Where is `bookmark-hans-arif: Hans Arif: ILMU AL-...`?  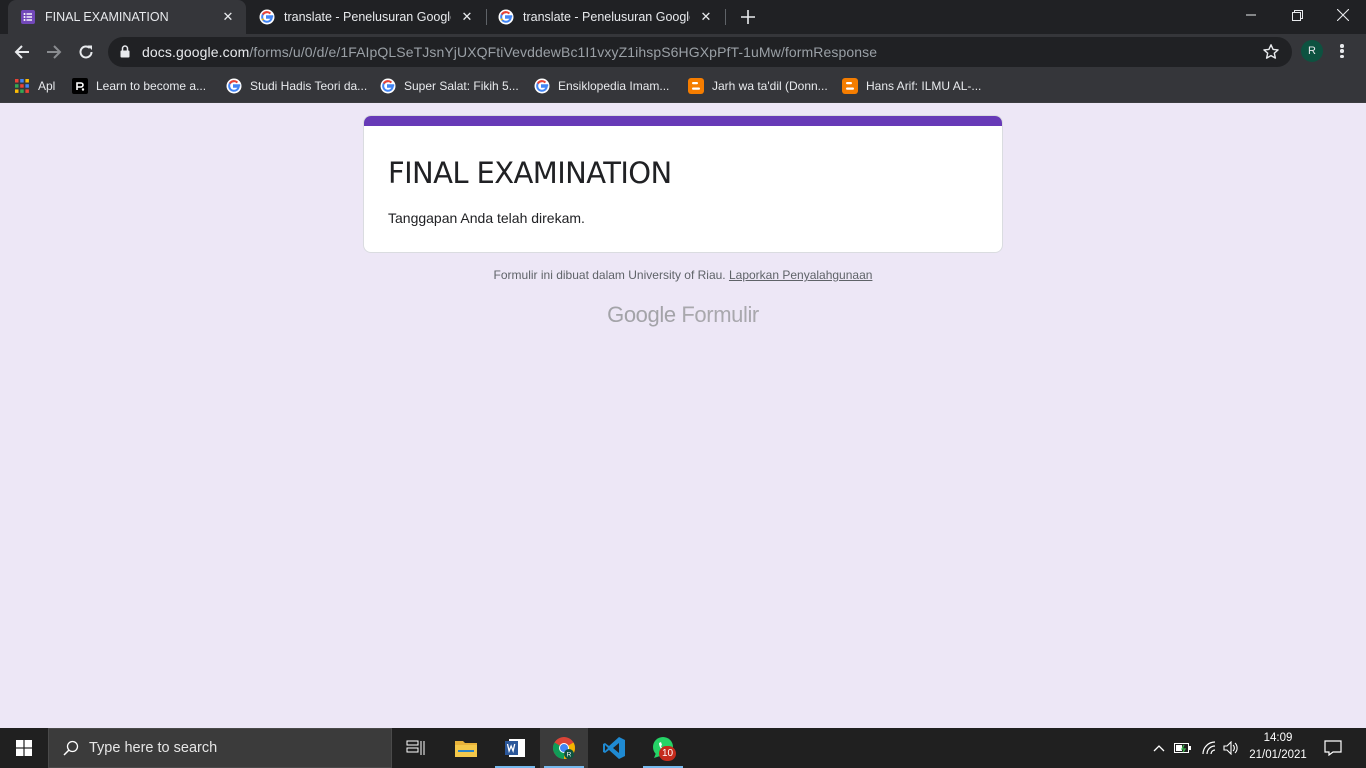 bookmark-hans-arif: Hans Arif: ILMU AL-... is located at coordinates (911, 86).